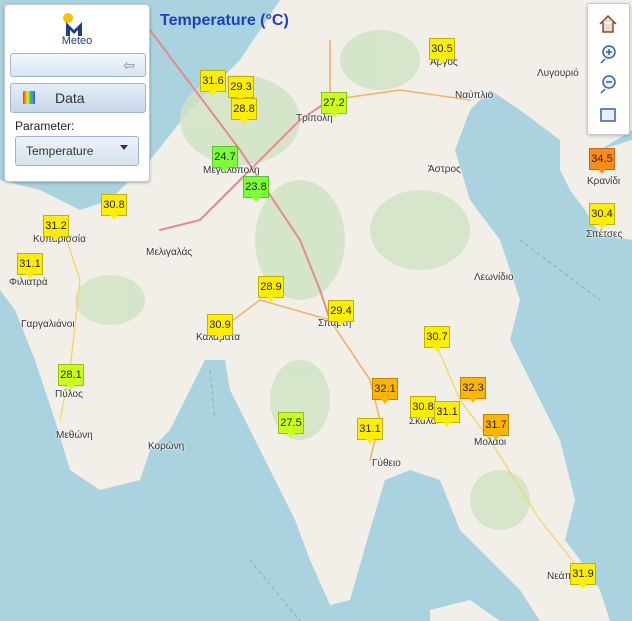  Describe the element at coordinates (224, 20) in the screenshot. I see `map-title: Temperature (°C)` at that location.